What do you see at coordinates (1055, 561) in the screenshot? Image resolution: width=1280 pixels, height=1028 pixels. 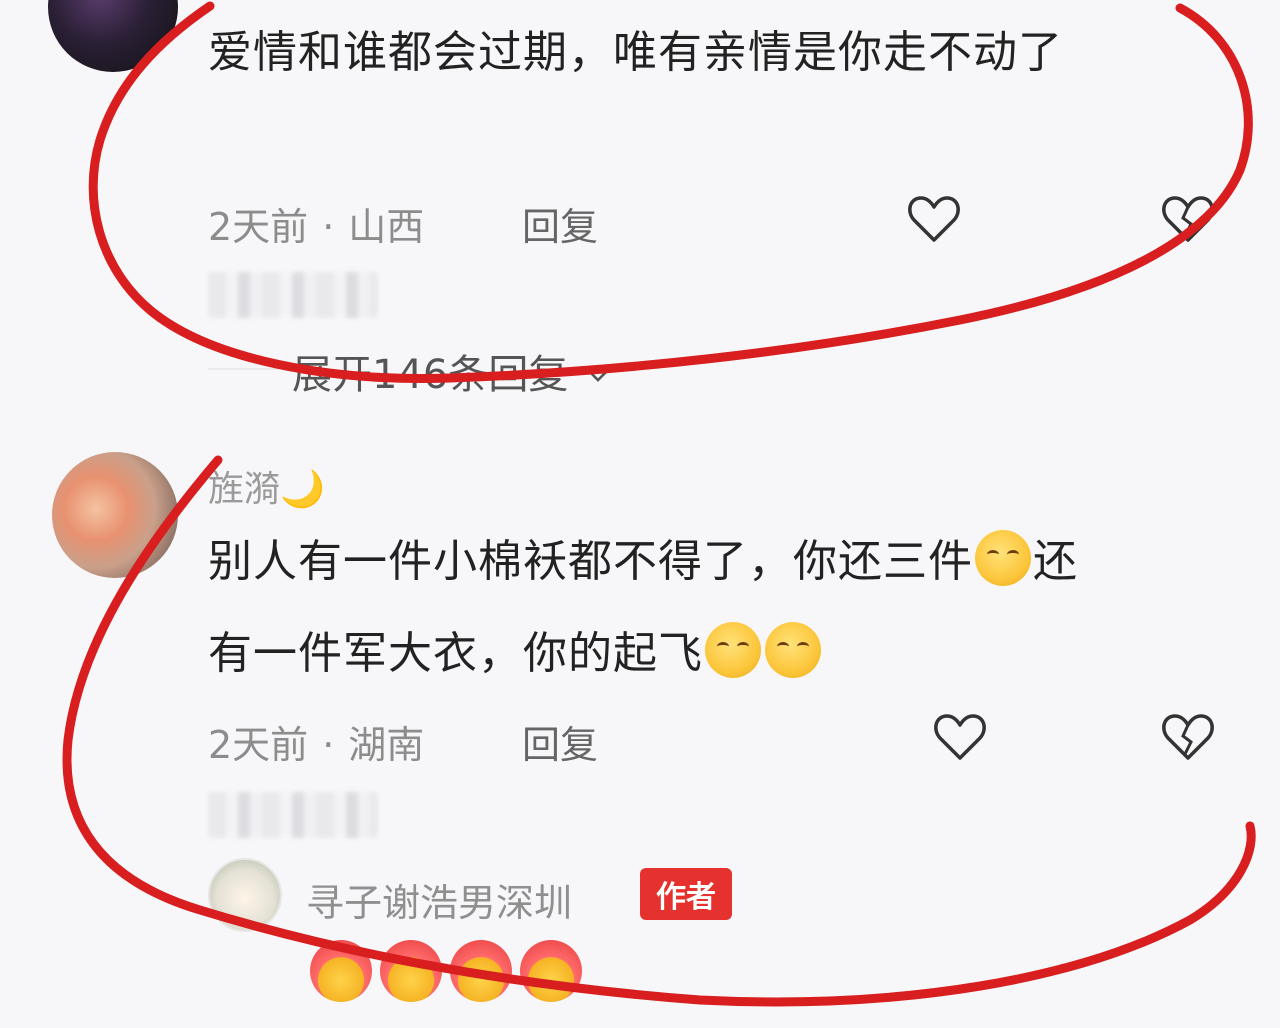 I see `comment-text-part: 还` at bounding box center [1055, 561].